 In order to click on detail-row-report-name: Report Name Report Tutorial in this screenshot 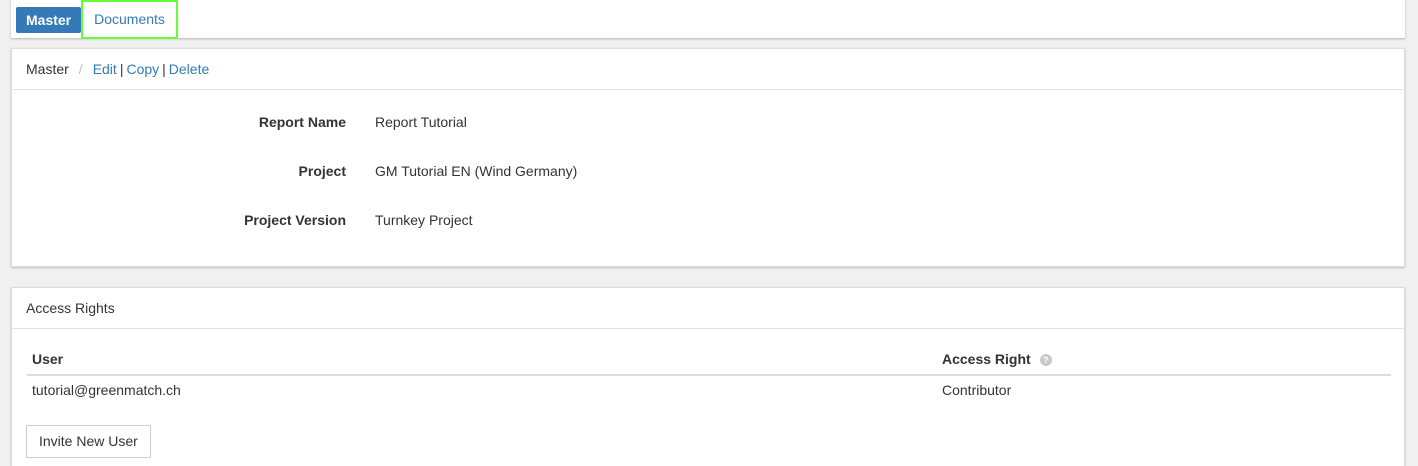, I will do `click(708, 124)`.